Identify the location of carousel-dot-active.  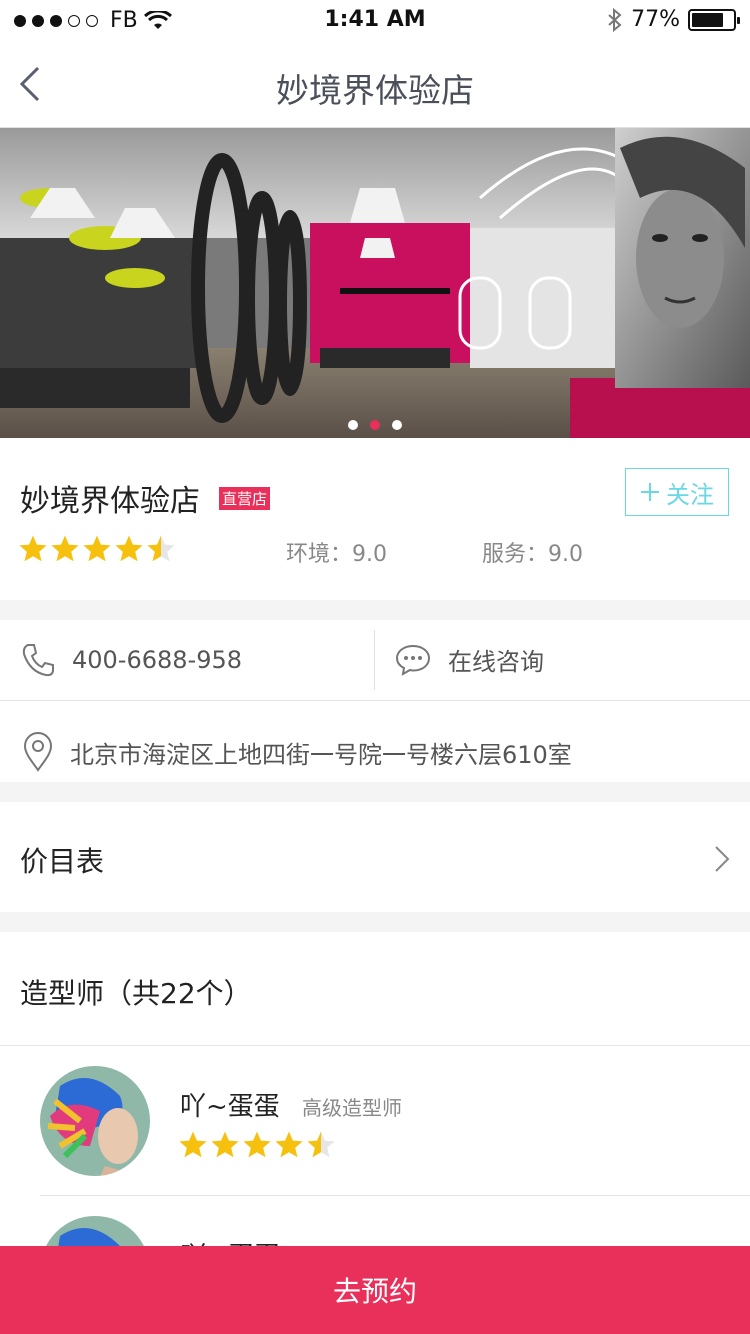
(375, 425).